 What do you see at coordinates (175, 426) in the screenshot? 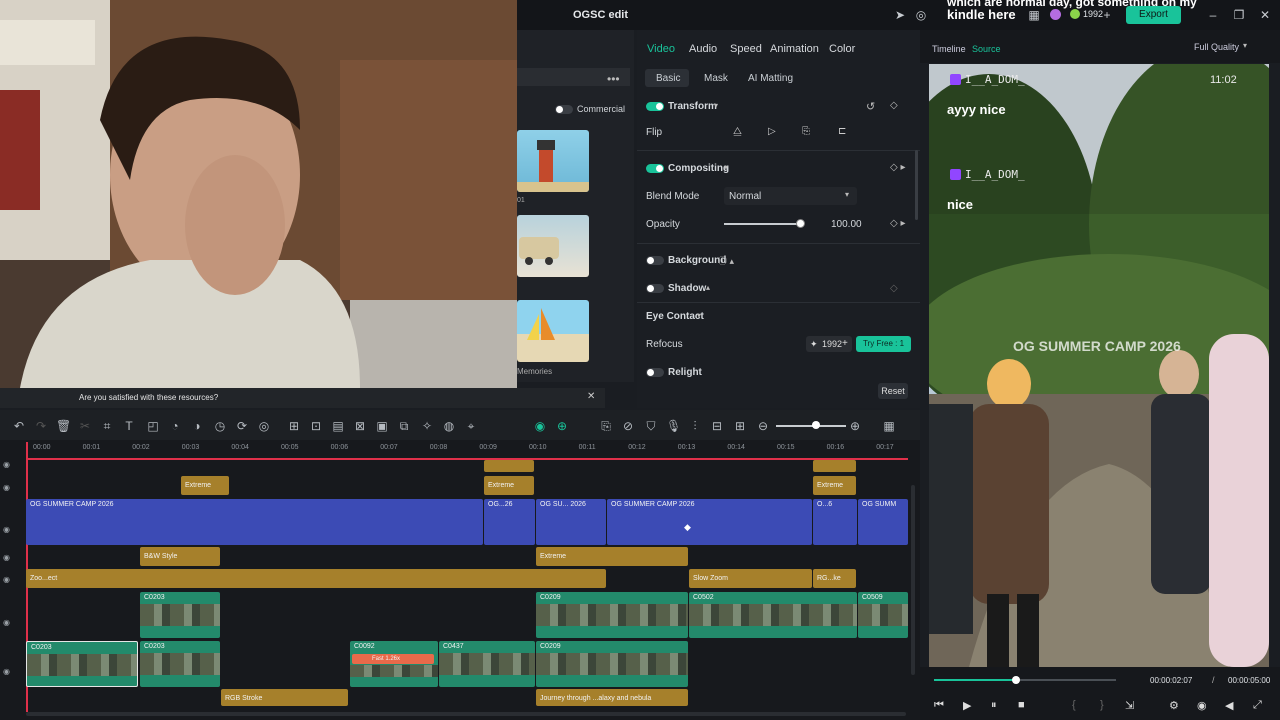
I see `speed-icon: ◔` at bounding box center [175, 426].